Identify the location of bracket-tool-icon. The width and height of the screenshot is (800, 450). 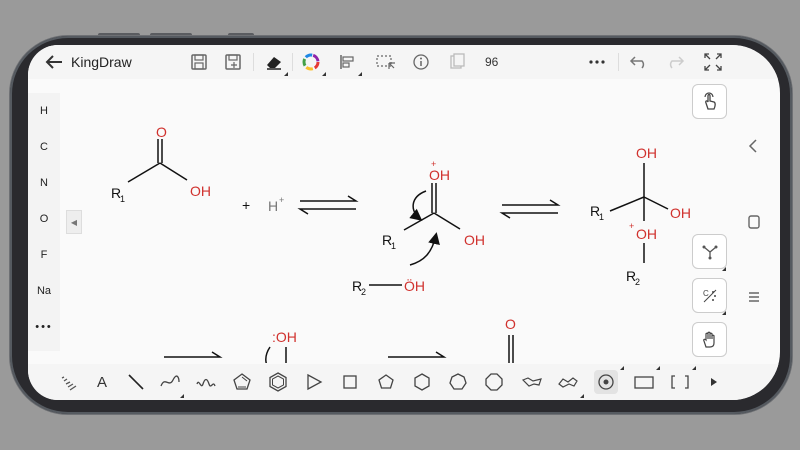
(680, 382).